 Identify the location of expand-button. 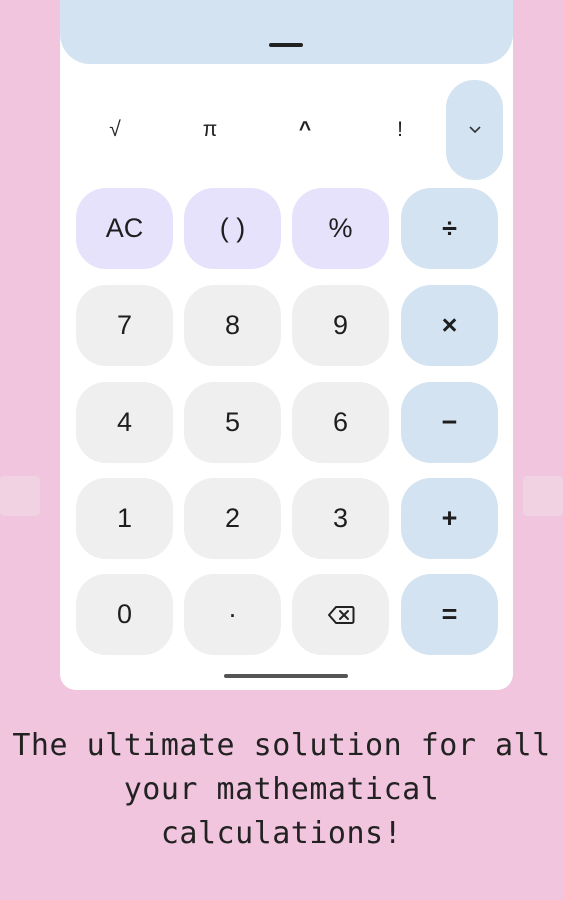
(474, 130).